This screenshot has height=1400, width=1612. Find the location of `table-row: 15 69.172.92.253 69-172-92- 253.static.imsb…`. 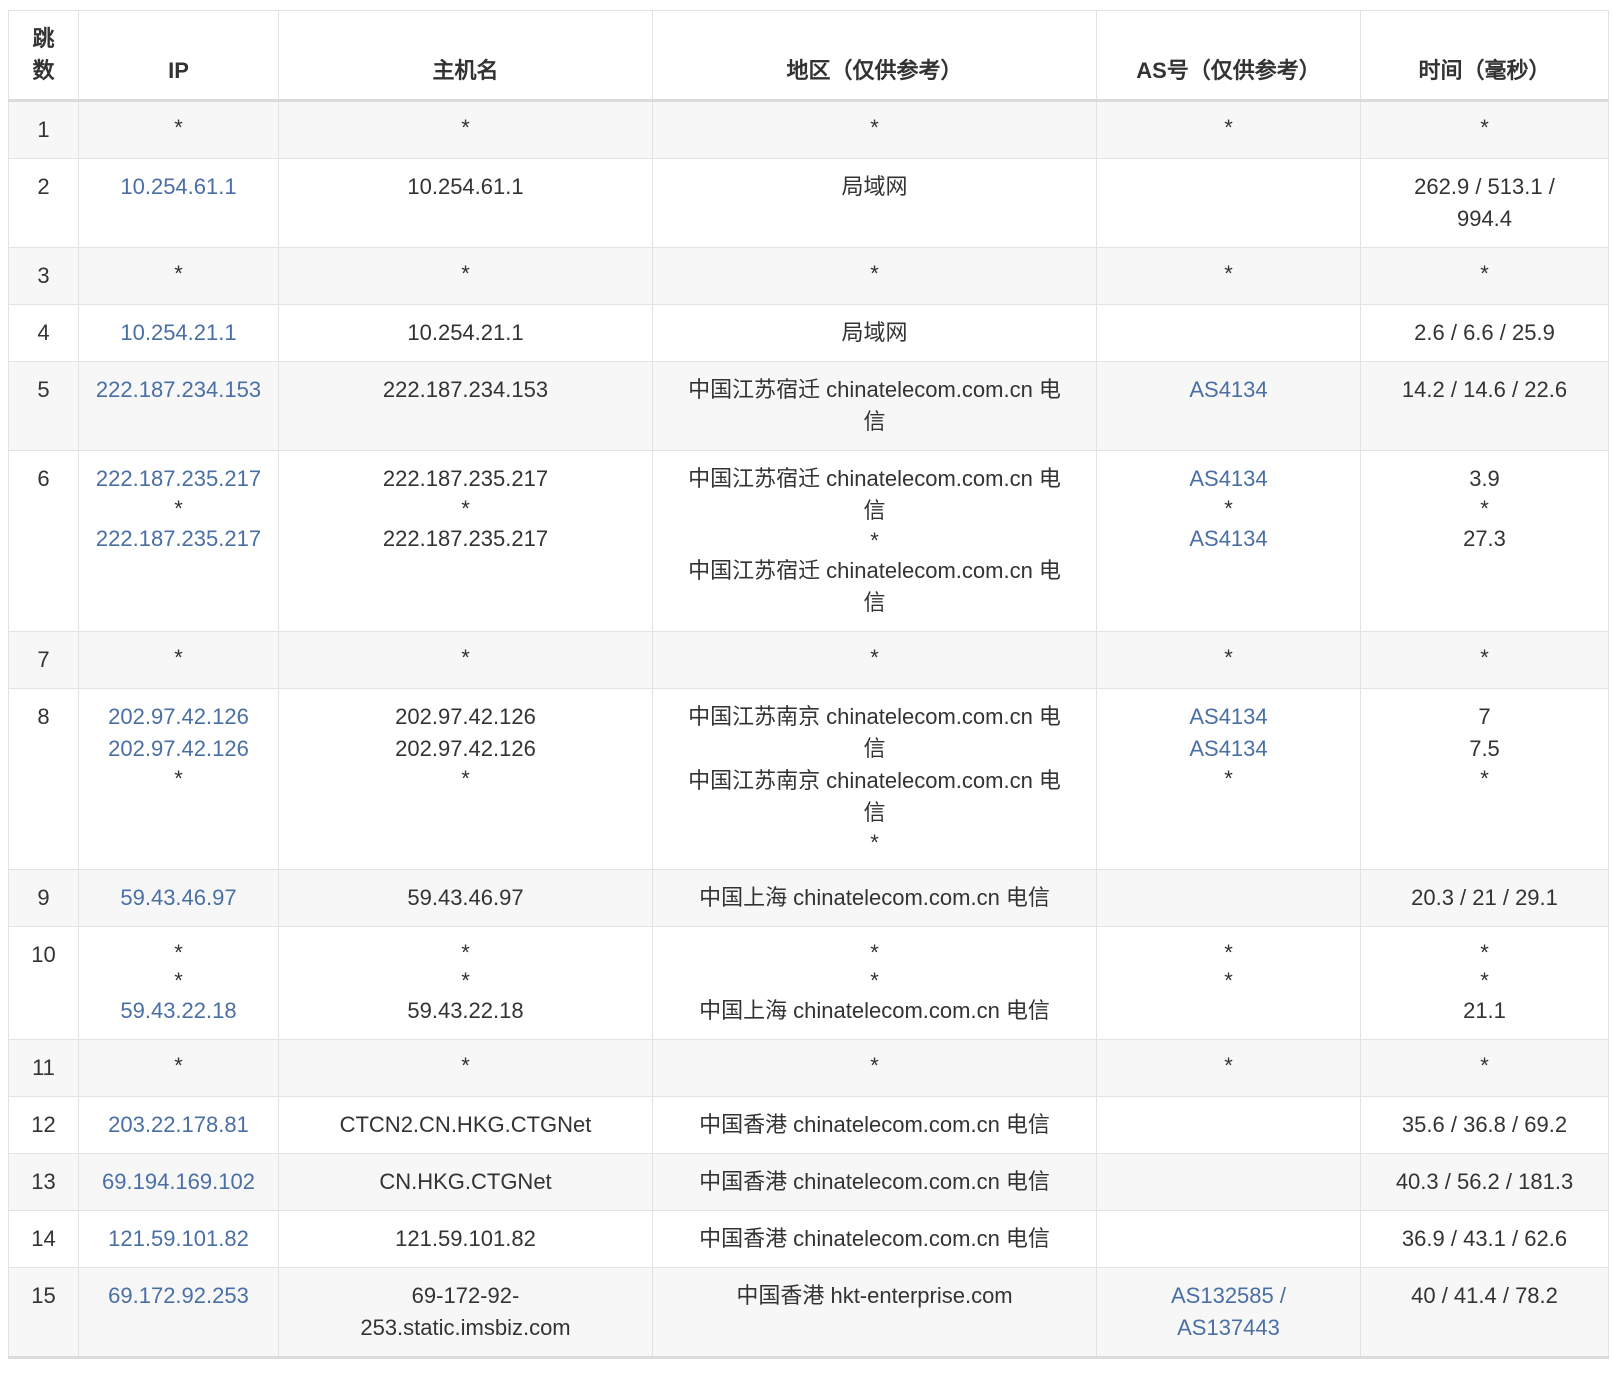

table-row: 15 69.172.92.253 69-172-92- 253.static.imsb… is located at coordinates (808, 1313).